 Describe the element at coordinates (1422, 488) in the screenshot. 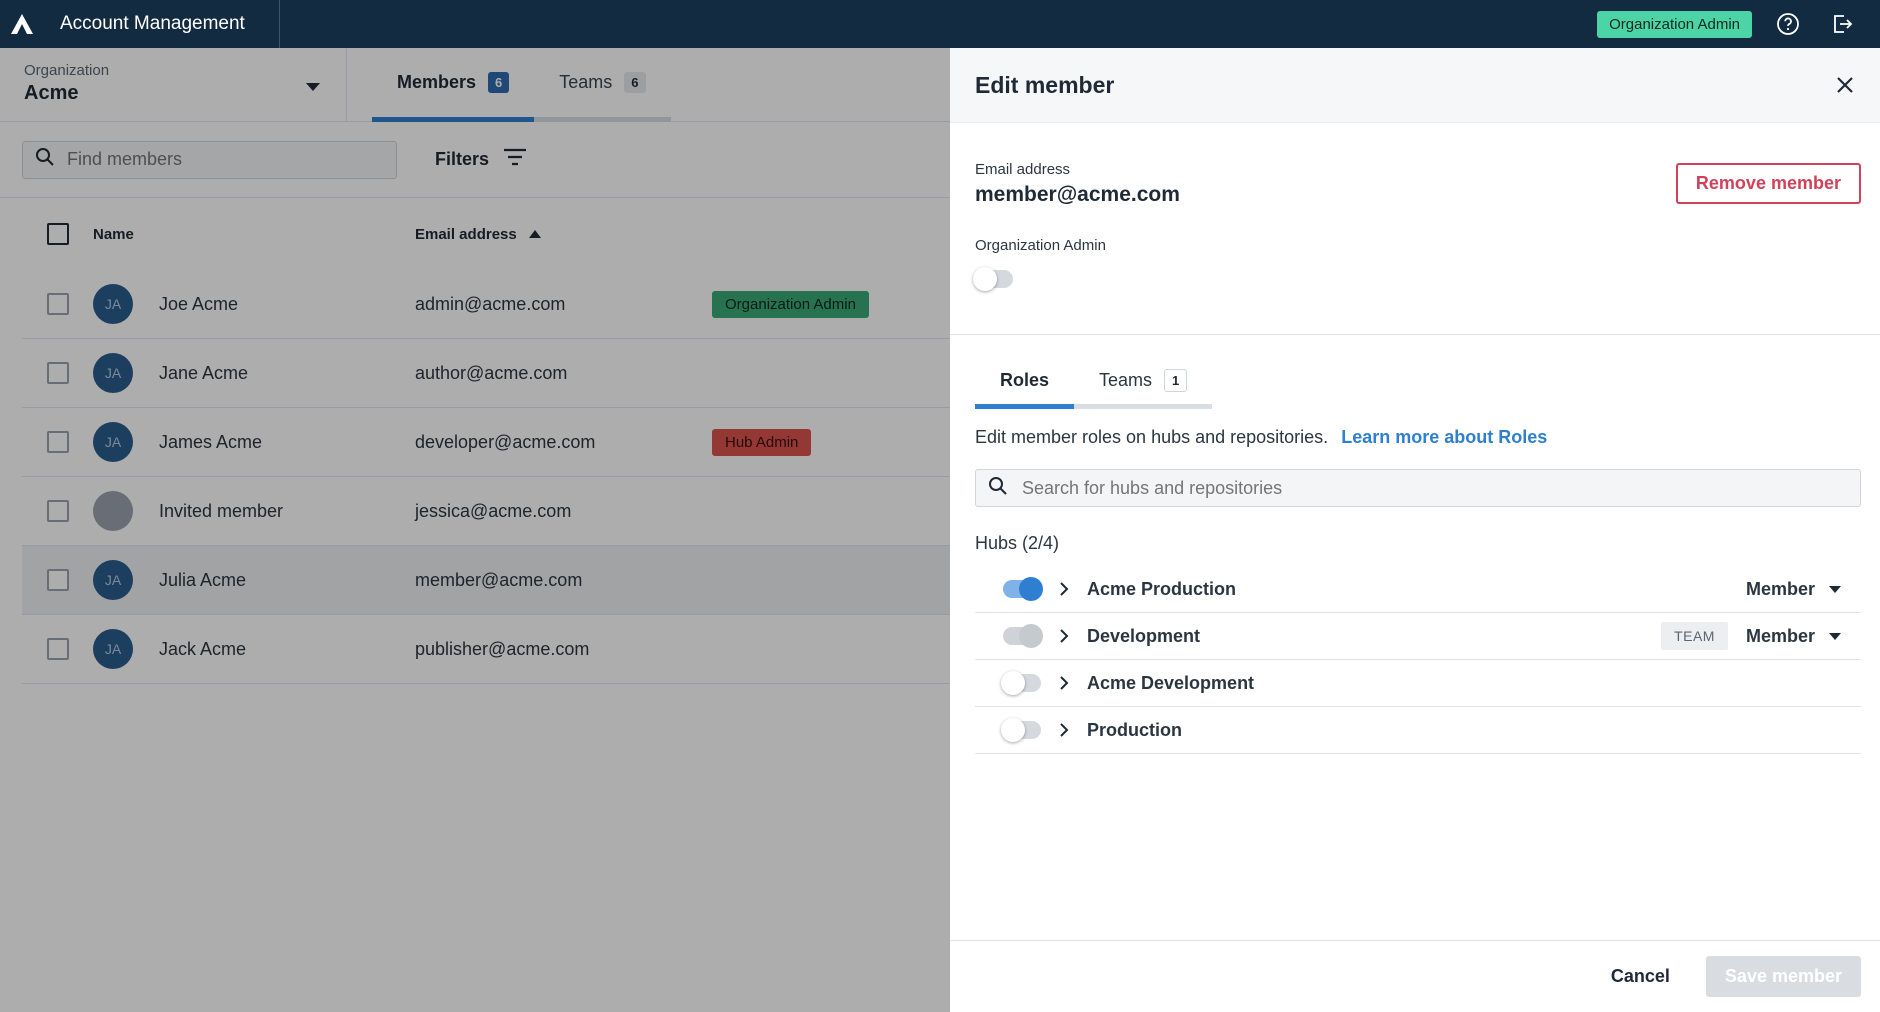

I see `hub-search-input` at that location.